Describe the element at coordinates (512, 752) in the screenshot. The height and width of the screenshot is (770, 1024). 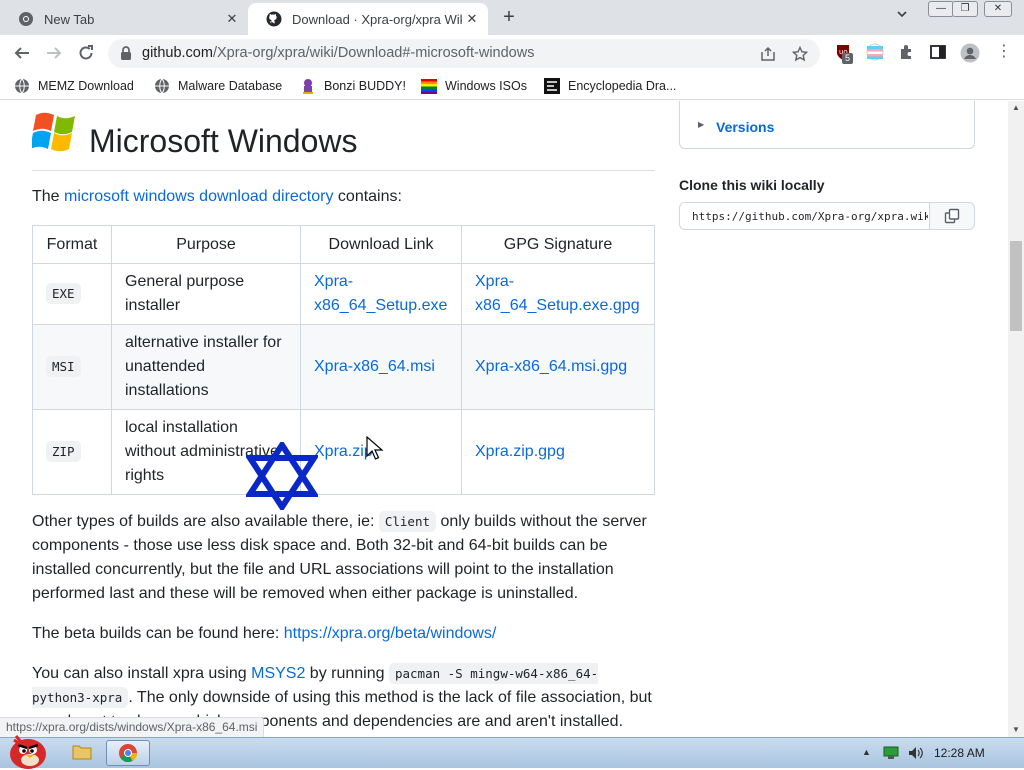
I see `taskbar: ▲ 12:28 AM` at that location.